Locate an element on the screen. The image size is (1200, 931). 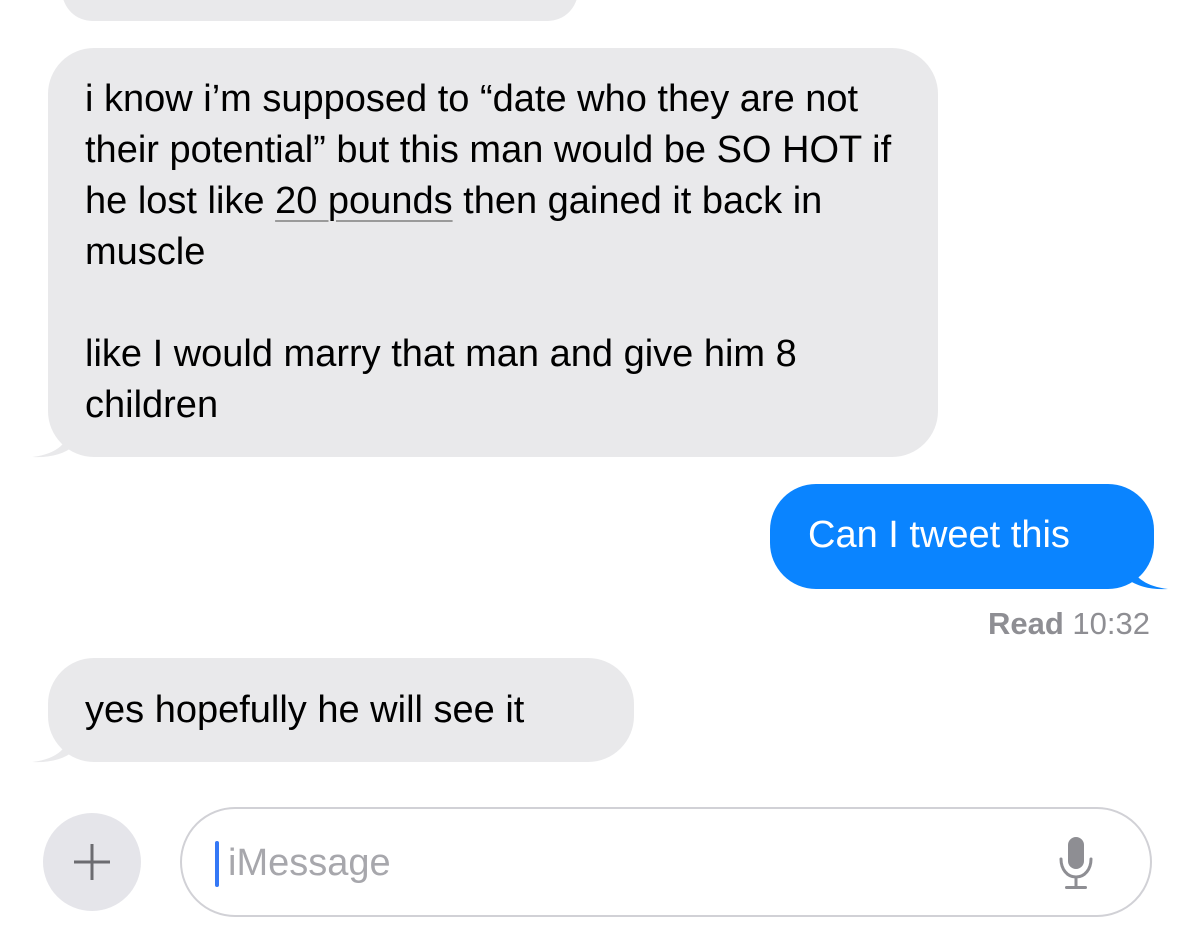
message-bubble-incoming: yes hopefully he will see it is located at coordinates (341, 710).